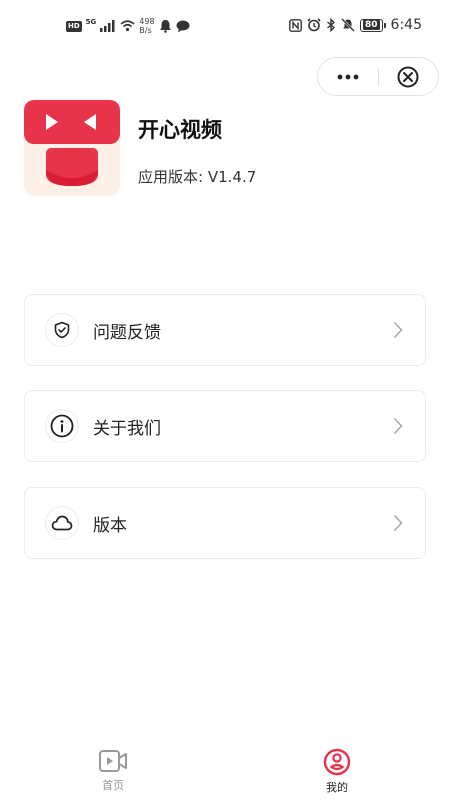 The image size is (450, 800). Describe the element at coordinates (225, 330) in the screenshot. I see `menu-item-feedback: 问题反馈` at that location.